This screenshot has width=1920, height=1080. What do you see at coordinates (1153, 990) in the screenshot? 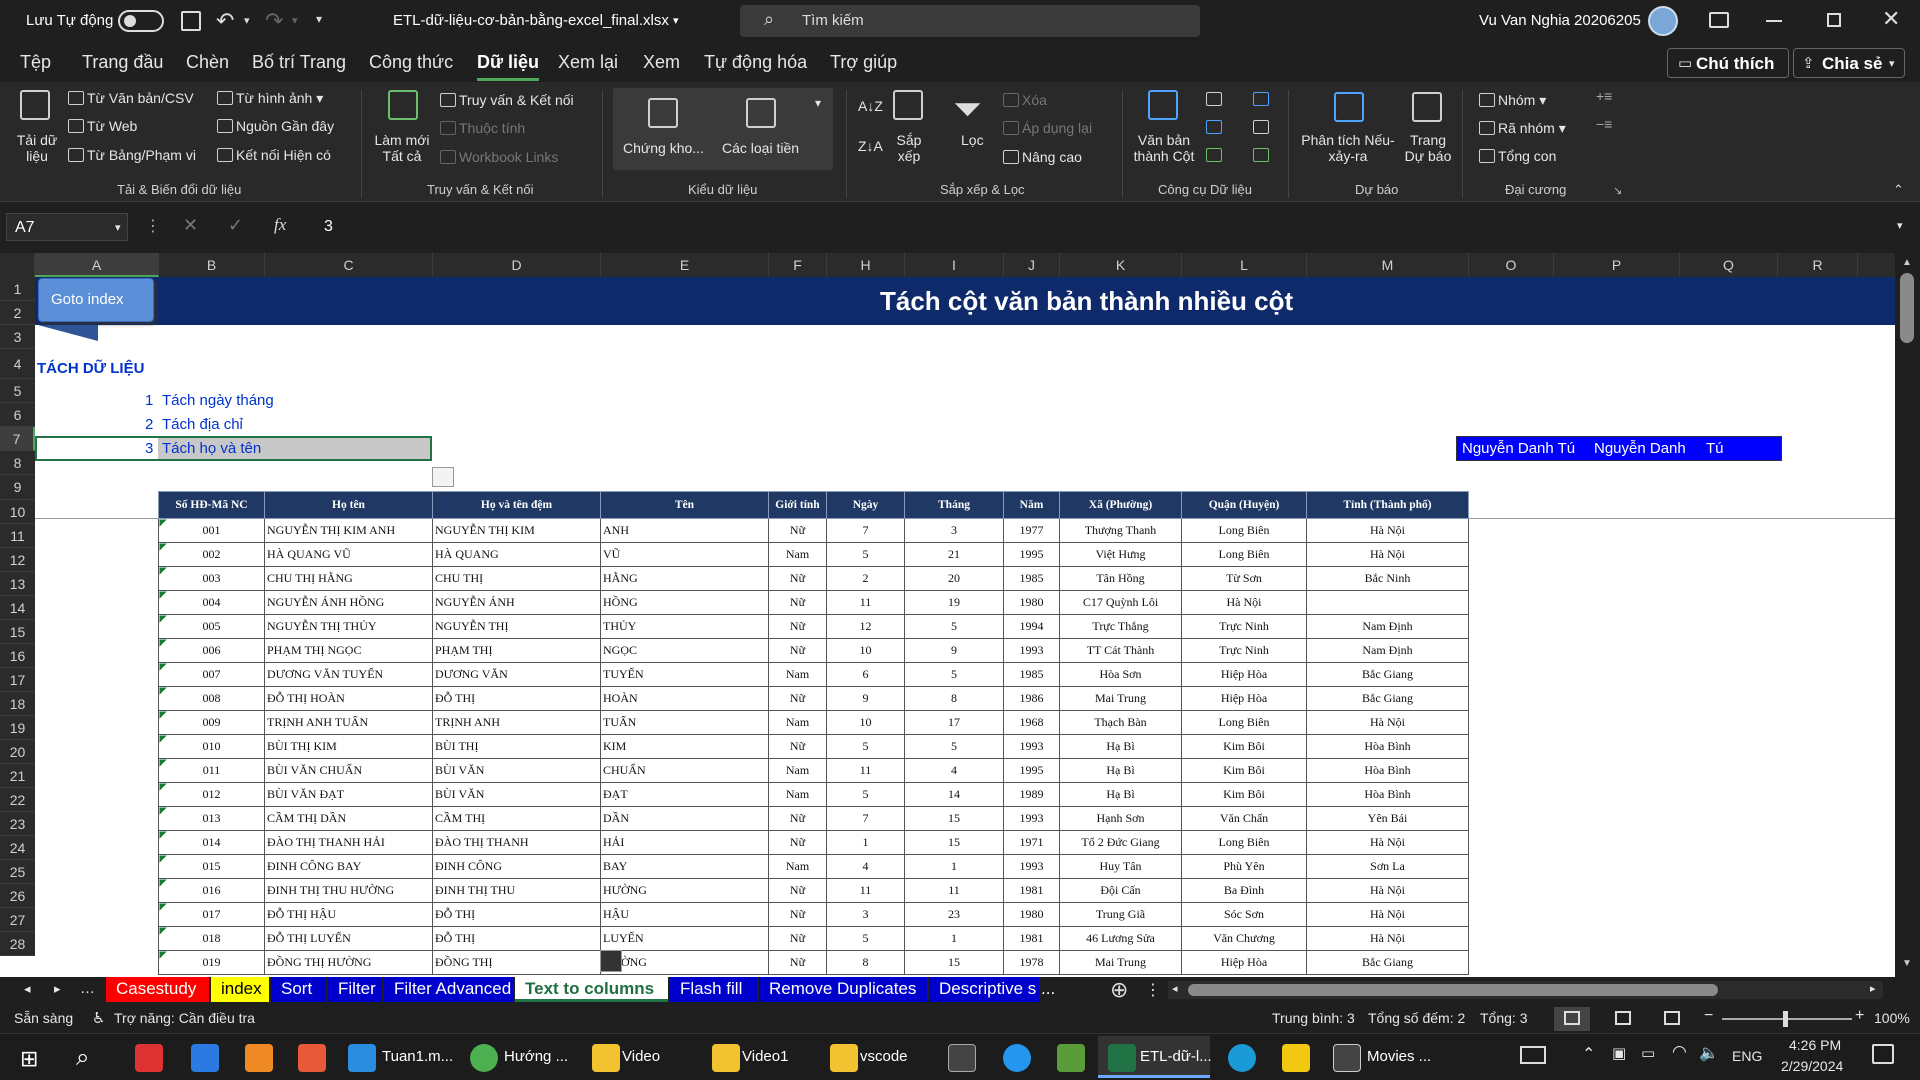
I see `tab-options-icon: ⋮` at bounding box center [1153, 990].